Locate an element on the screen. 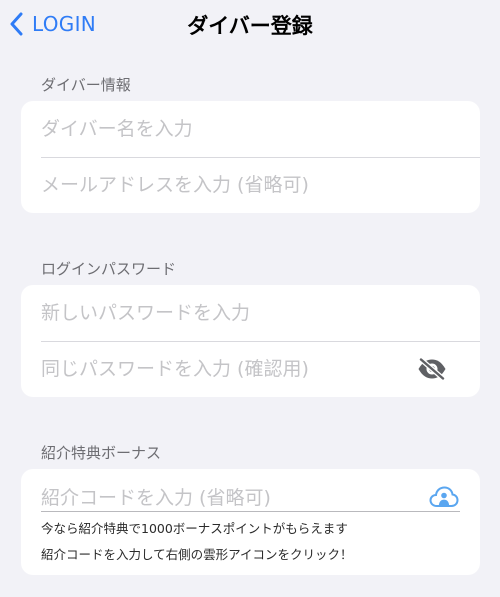 The image size is (500, 597). new-password-field is located at coordinates (250, 313).